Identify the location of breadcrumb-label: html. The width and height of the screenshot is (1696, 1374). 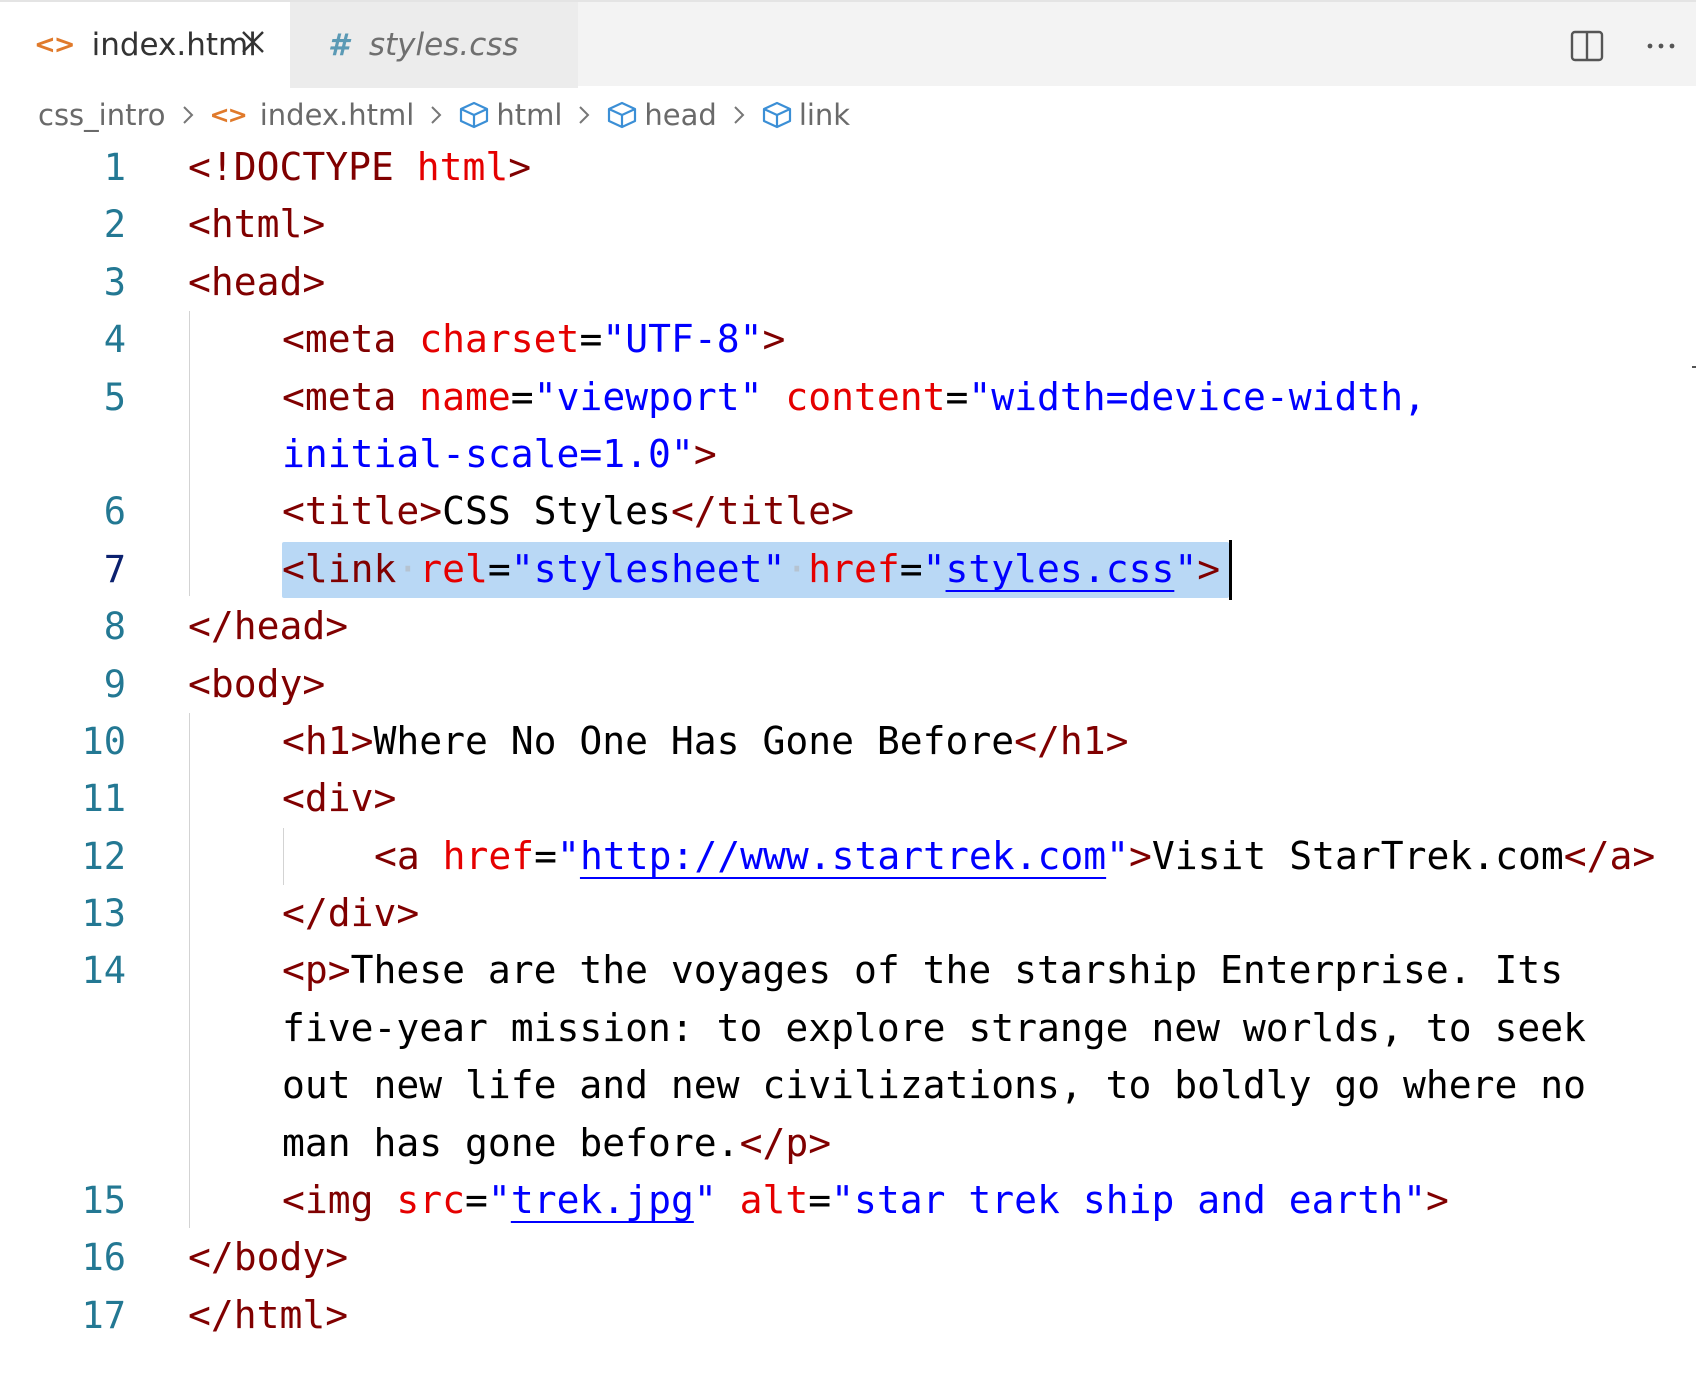
(529, 115).